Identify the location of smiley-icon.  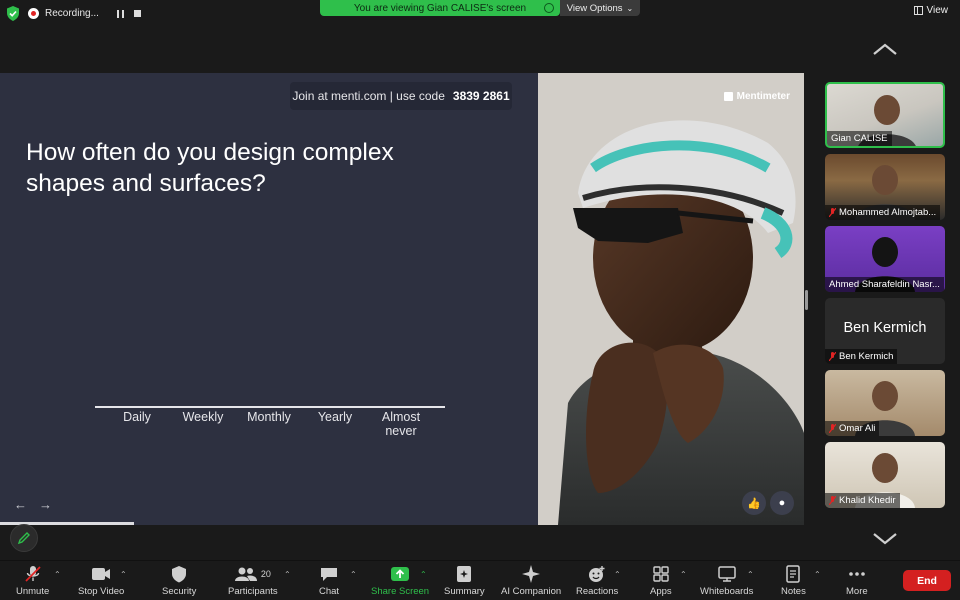
(597, 574).